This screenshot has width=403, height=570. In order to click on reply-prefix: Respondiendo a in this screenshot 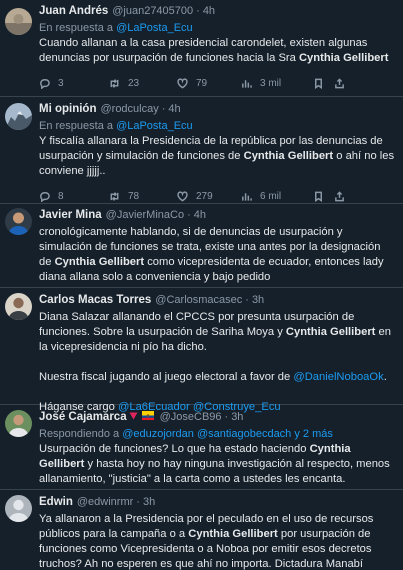, I will do `click(79, 434)`.